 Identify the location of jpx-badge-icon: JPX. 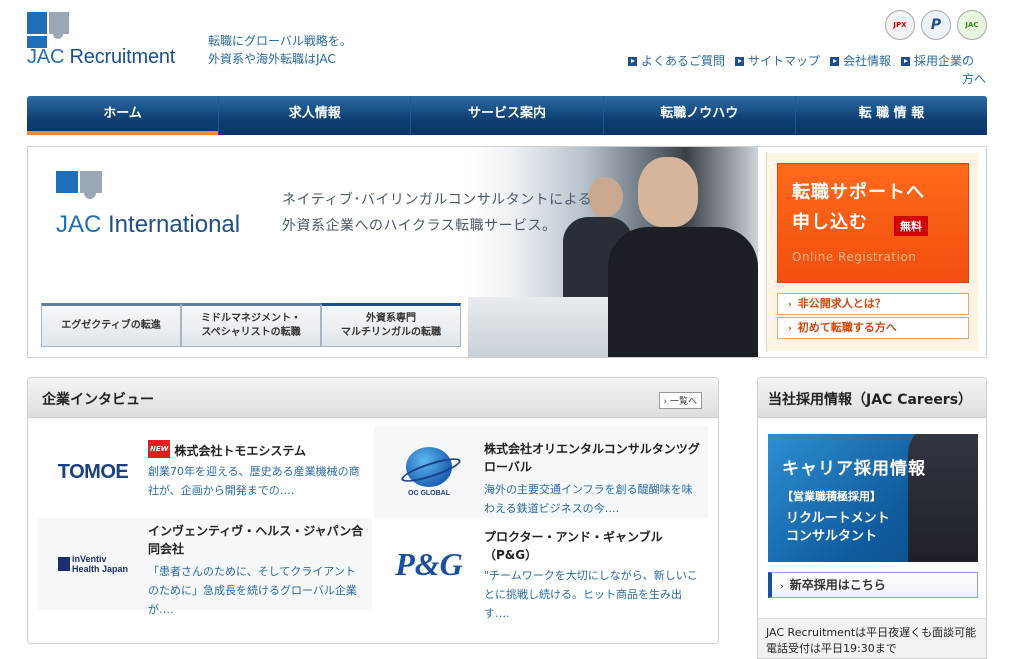
(900, 25).